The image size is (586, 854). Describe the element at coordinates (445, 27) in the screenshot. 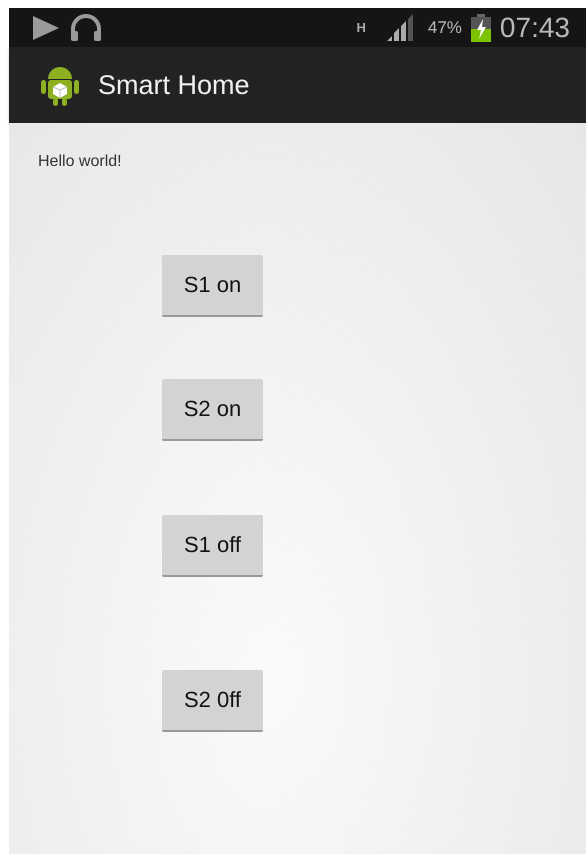

I see `battery-percentage: 47%` at that location.